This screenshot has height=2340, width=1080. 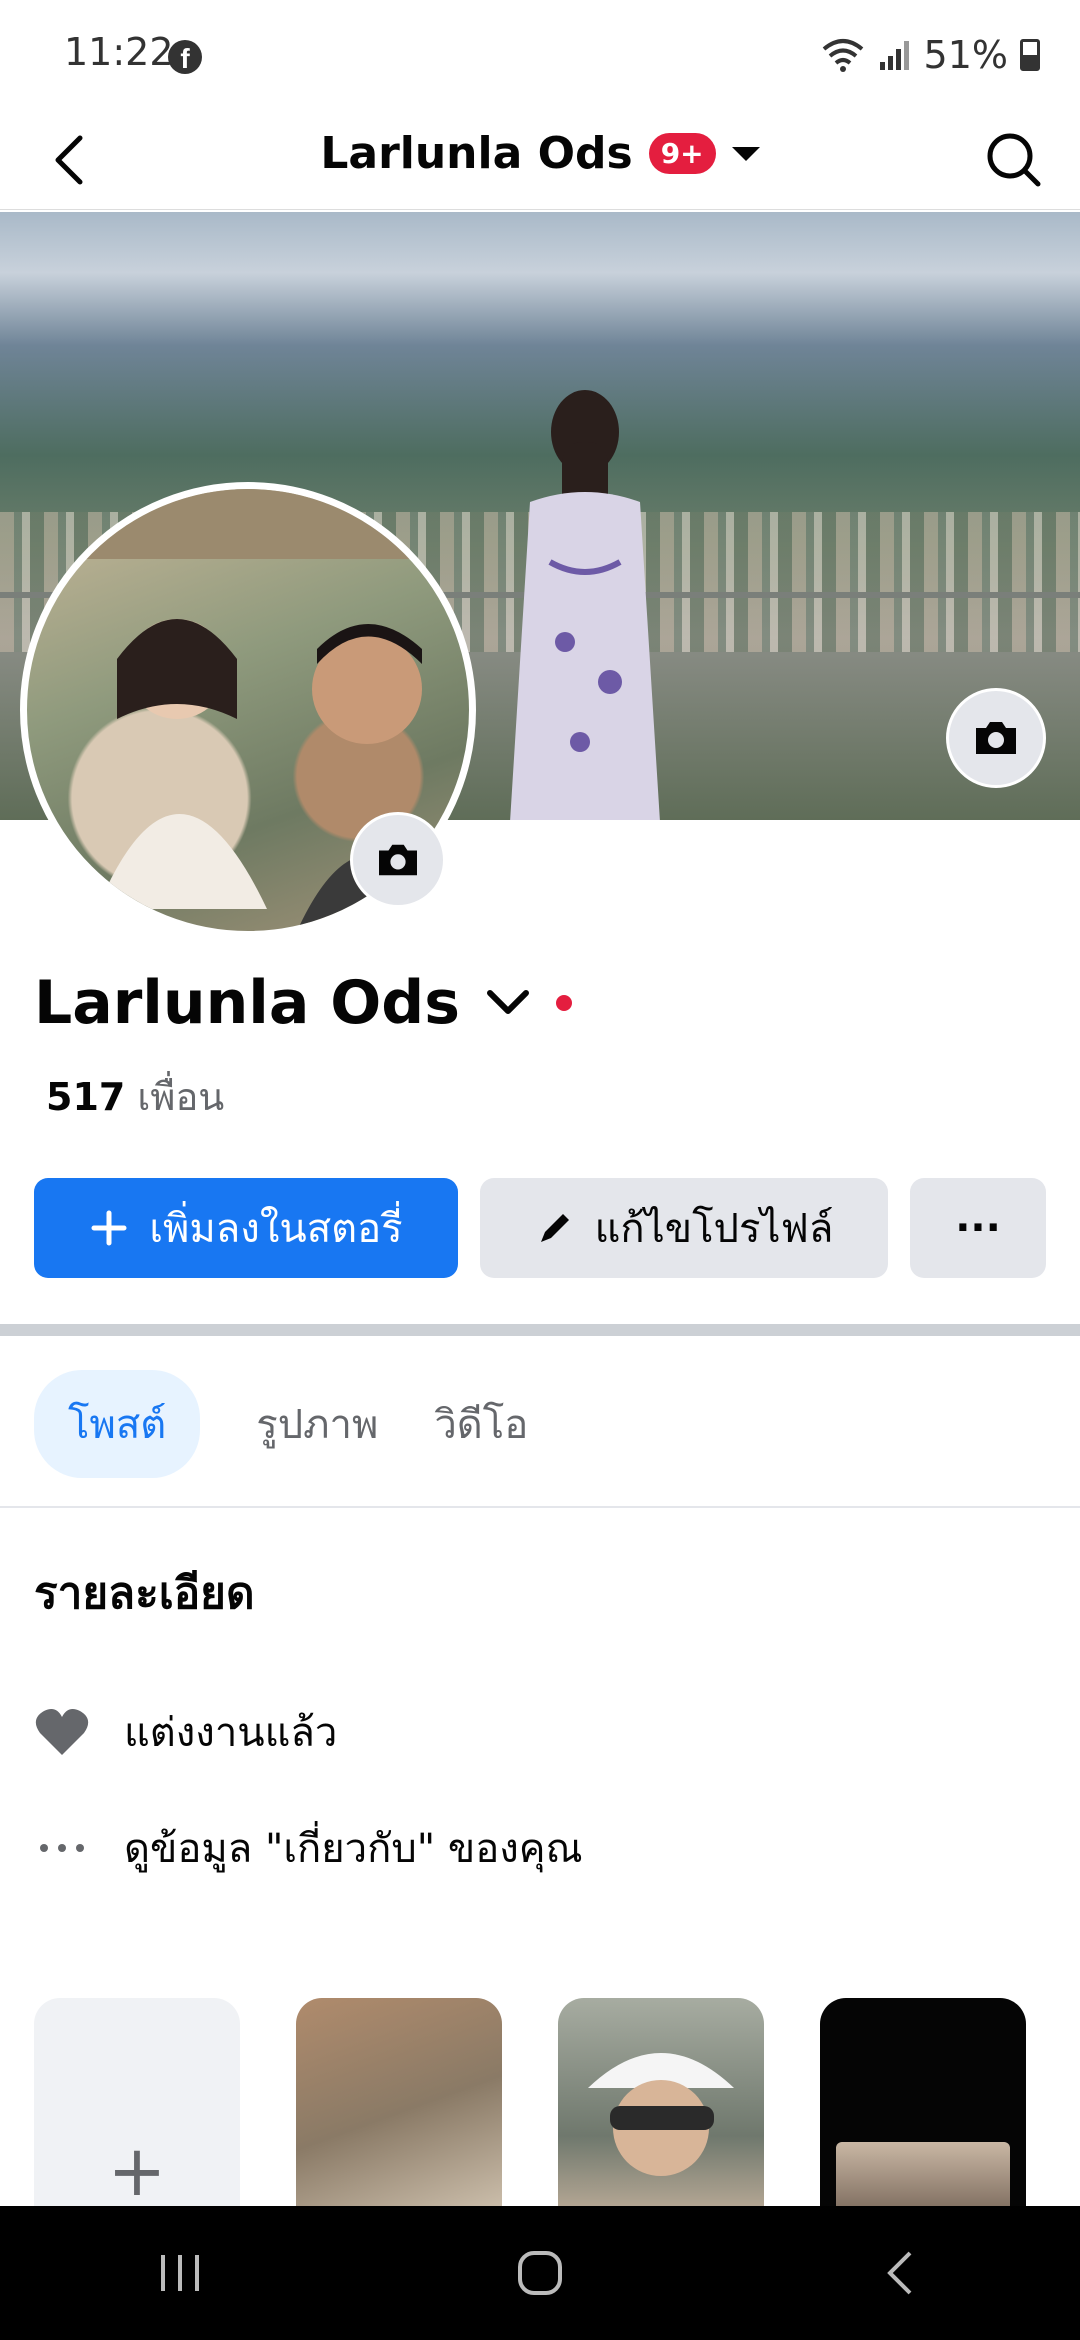 I want to click on more-options-button: ···, so click(x=978, y=1228).